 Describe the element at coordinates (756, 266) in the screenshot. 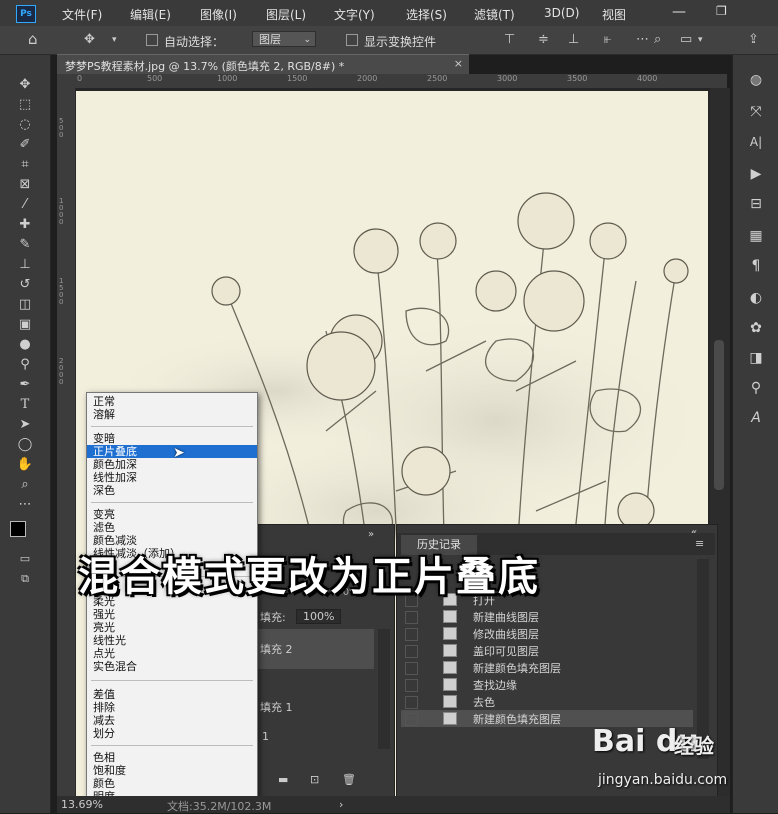

I see `paragraph-panel-icon: ¶` at that location.